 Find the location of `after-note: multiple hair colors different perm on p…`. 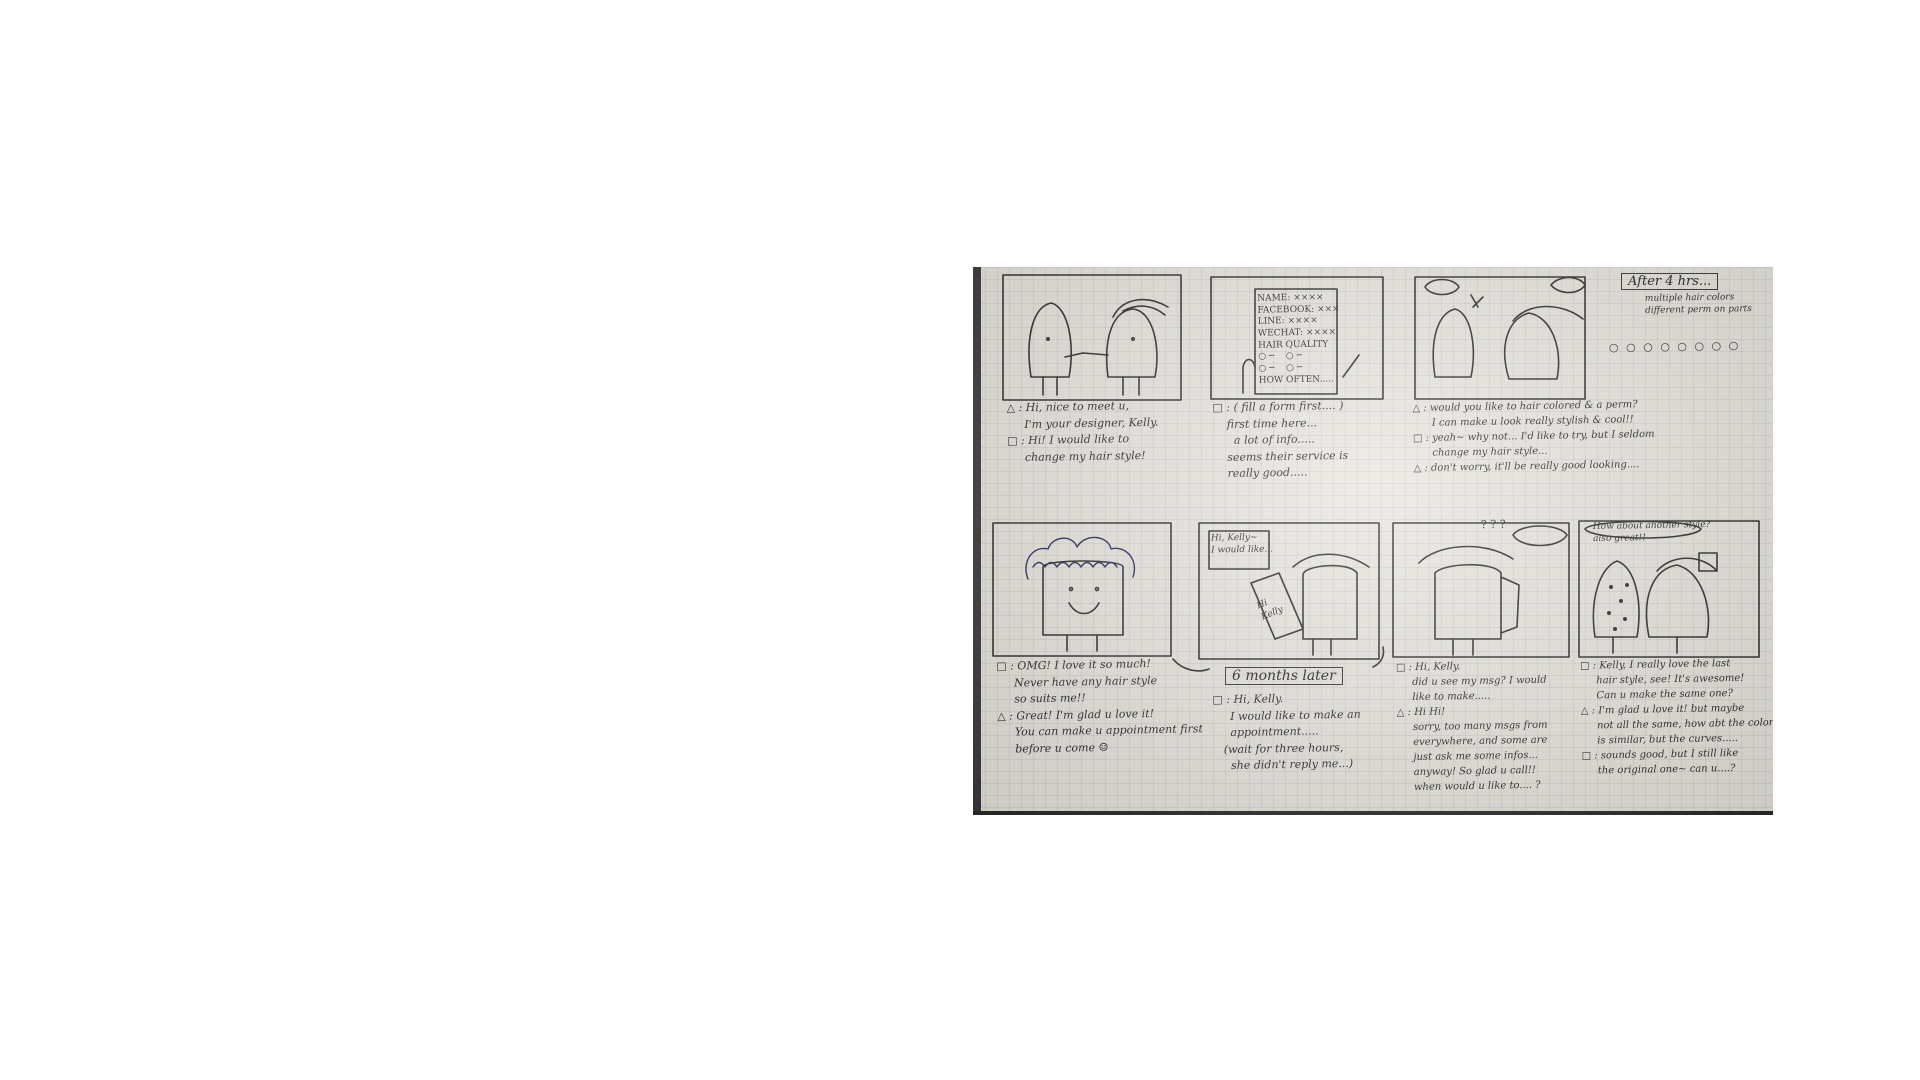

after-note: multiple hair colors different perm on p… is located at coordinates (1698, 304).